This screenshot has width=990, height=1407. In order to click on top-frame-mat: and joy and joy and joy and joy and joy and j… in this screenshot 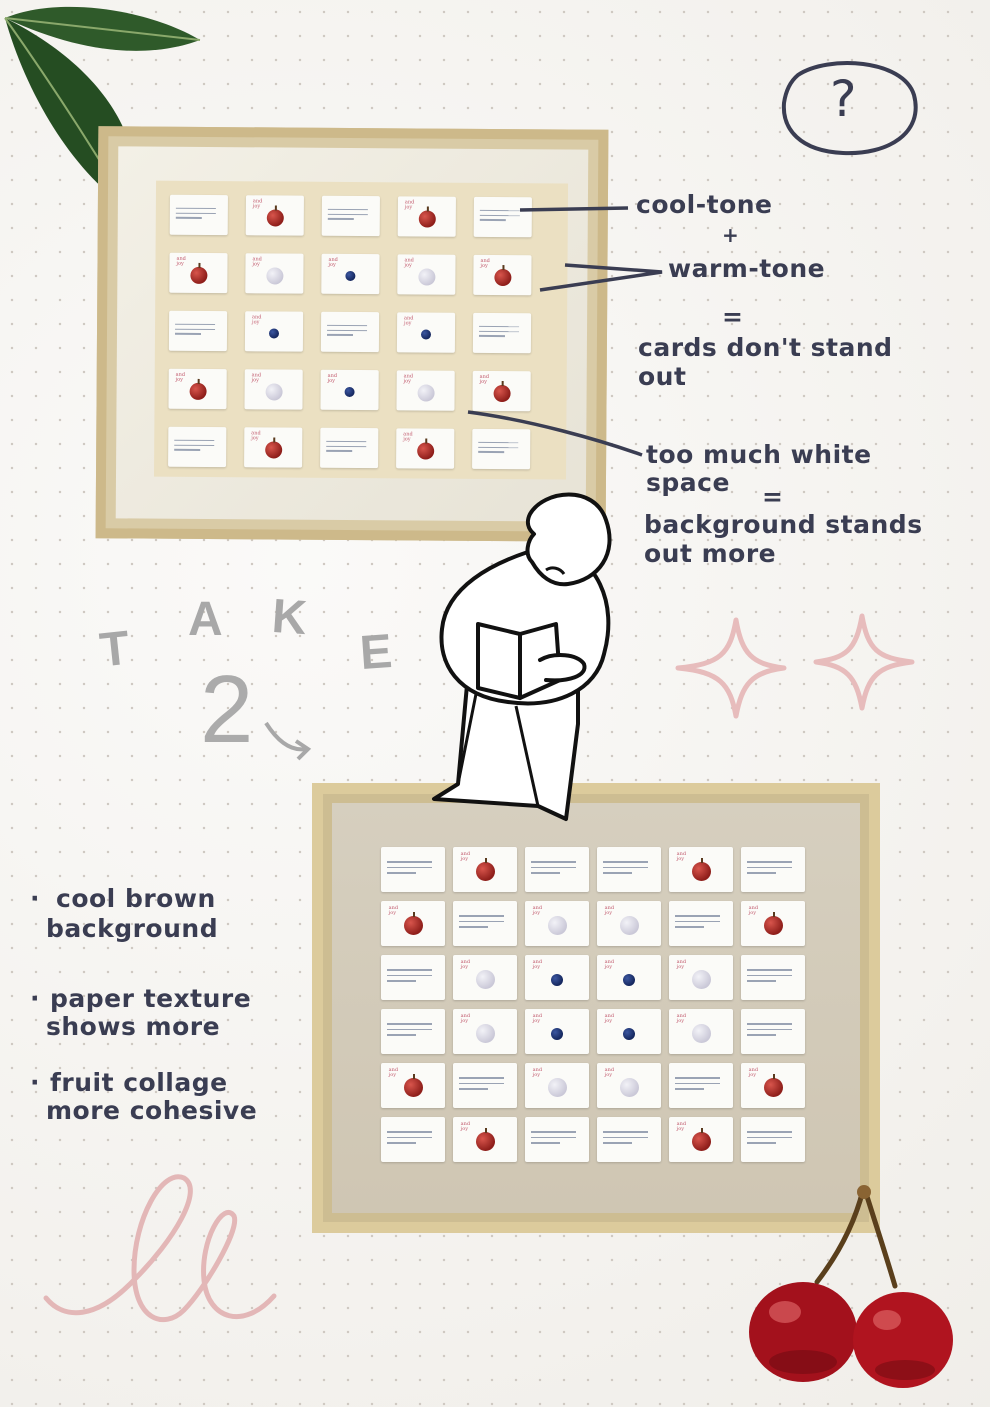, I will do `click(352, 334)`.